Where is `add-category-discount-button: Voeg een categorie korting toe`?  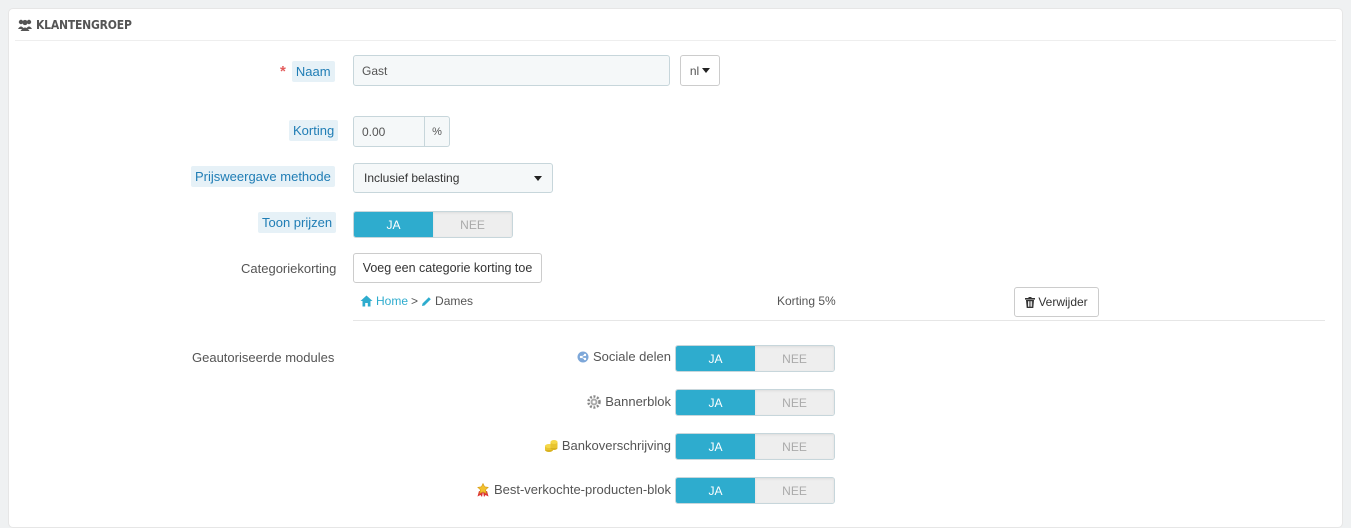 add-category-discount-button: Voeg een categorie korting toe is located at coordinates (447, 268).